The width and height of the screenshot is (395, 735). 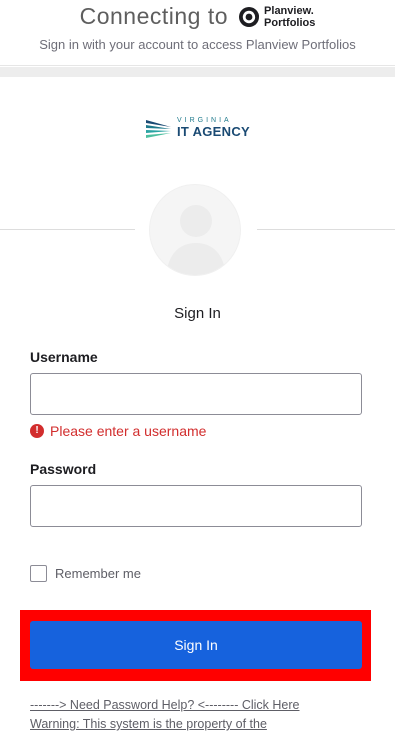 What do you see at coordinates (196, 506) in the screenshot?
I see `password-input` at bounding box center [196, 506].